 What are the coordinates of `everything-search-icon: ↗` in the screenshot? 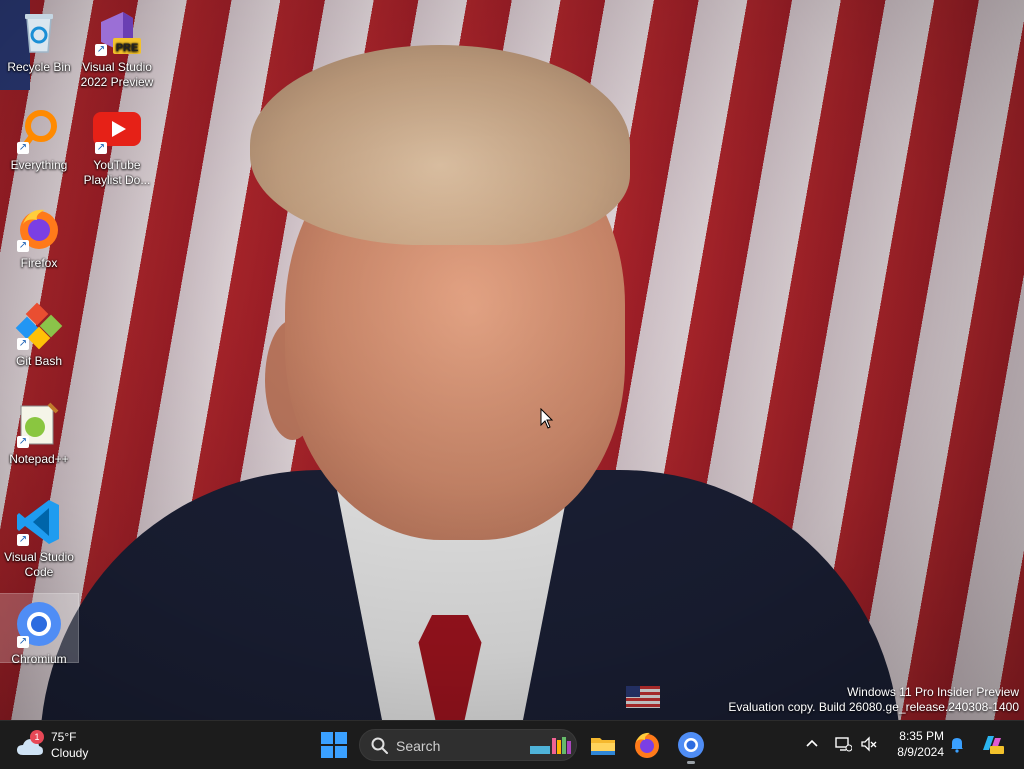 It's located at (39, 130).